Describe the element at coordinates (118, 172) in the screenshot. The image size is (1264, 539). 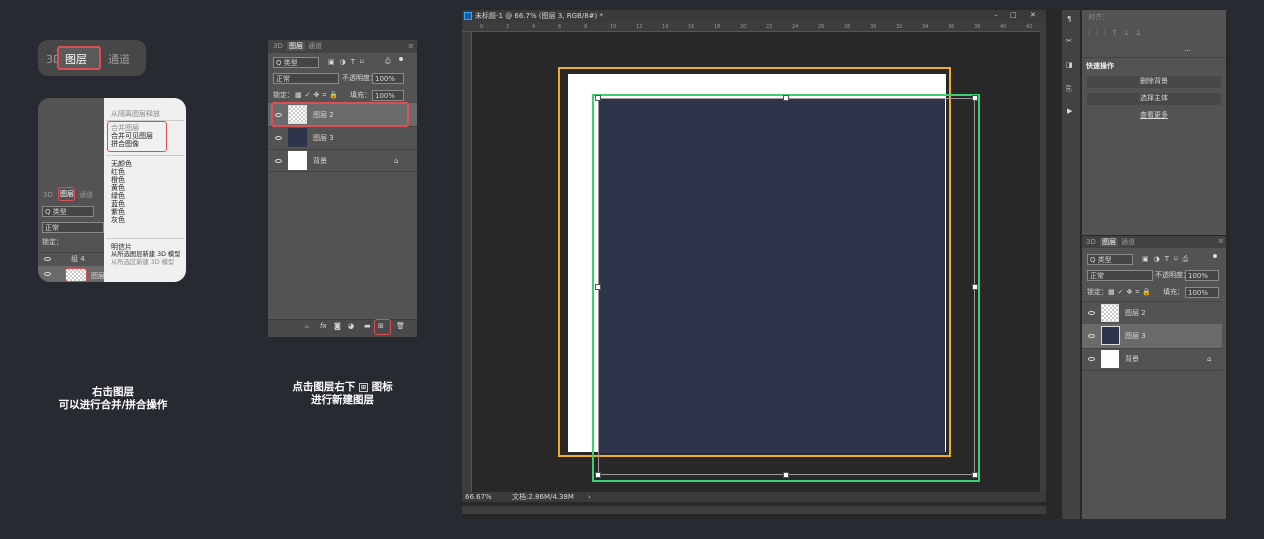
I see `menu-item-color: 红色` at that location.